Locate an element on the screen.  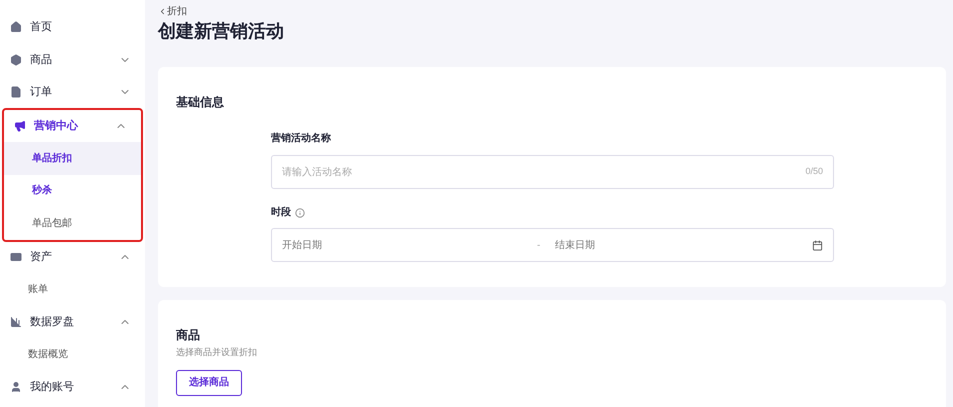
name-input: 请输入活动名称 is located at coordinates (544, 172).